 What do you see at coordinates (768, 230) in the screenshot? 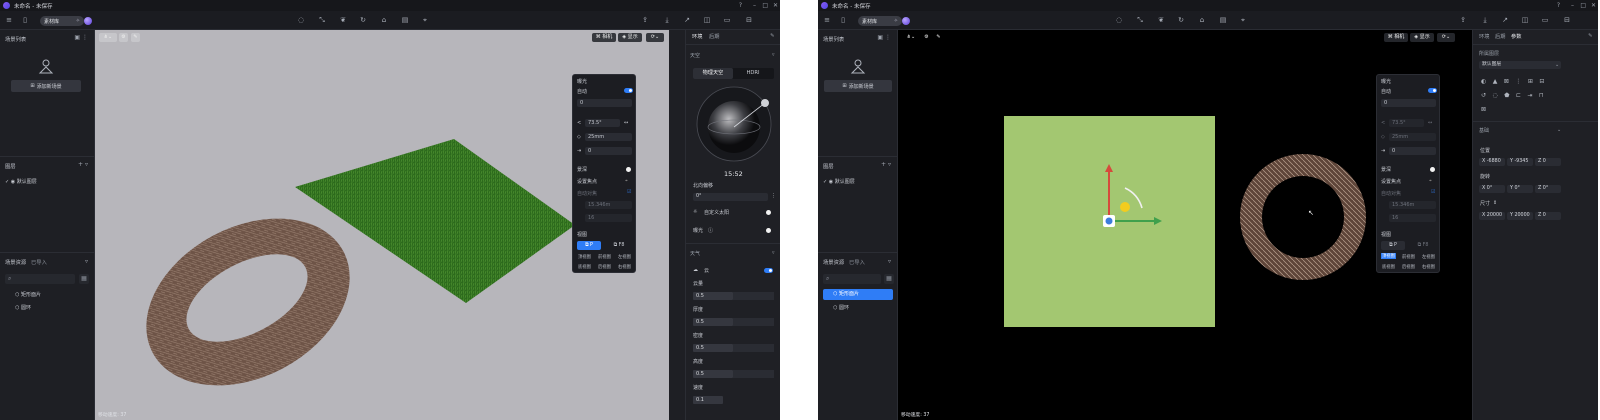
I see `exposure-toggle` at bounding box center [768, 230].